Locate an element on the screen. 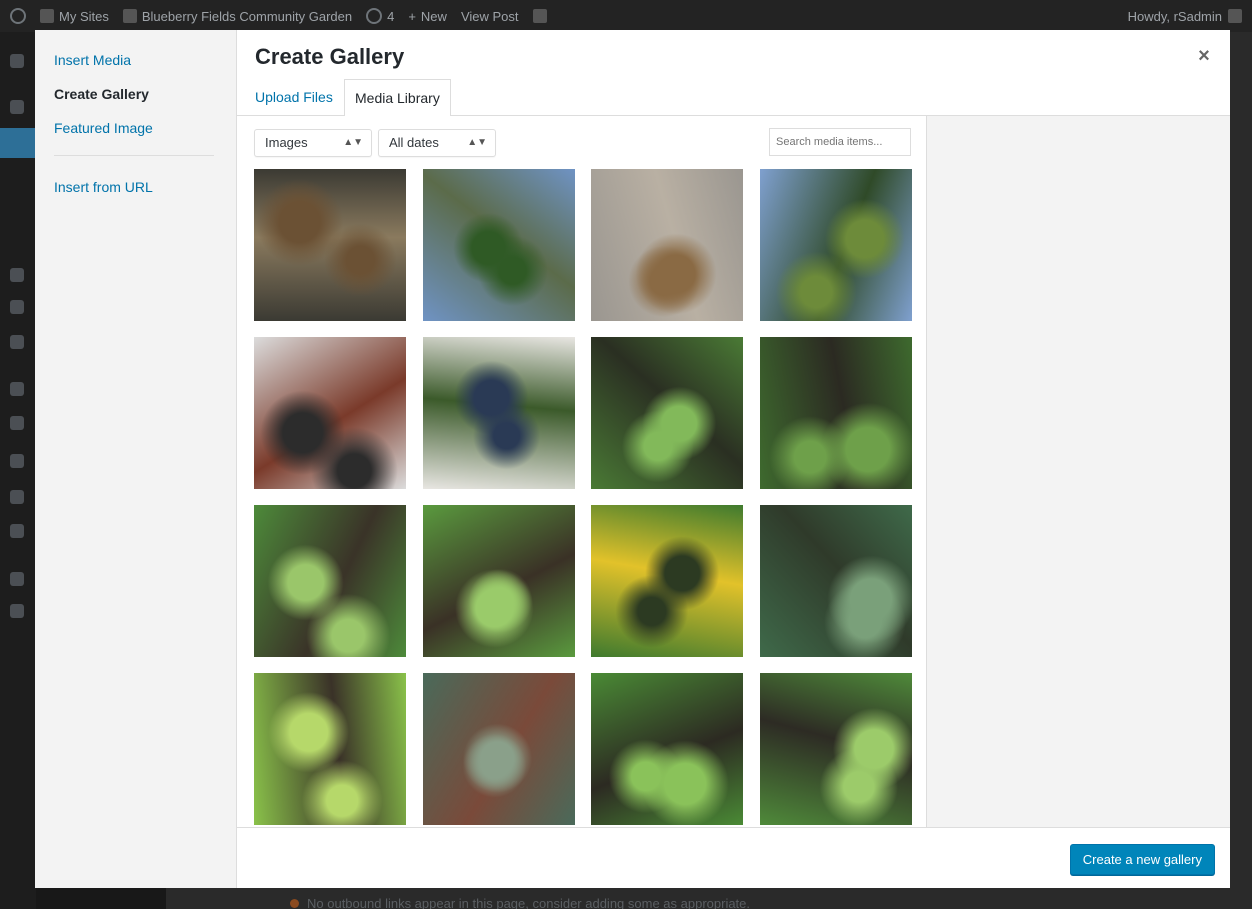 This screenshot has width=1252, height=909. seo-menu-icon is located at coordinates (17, 579).